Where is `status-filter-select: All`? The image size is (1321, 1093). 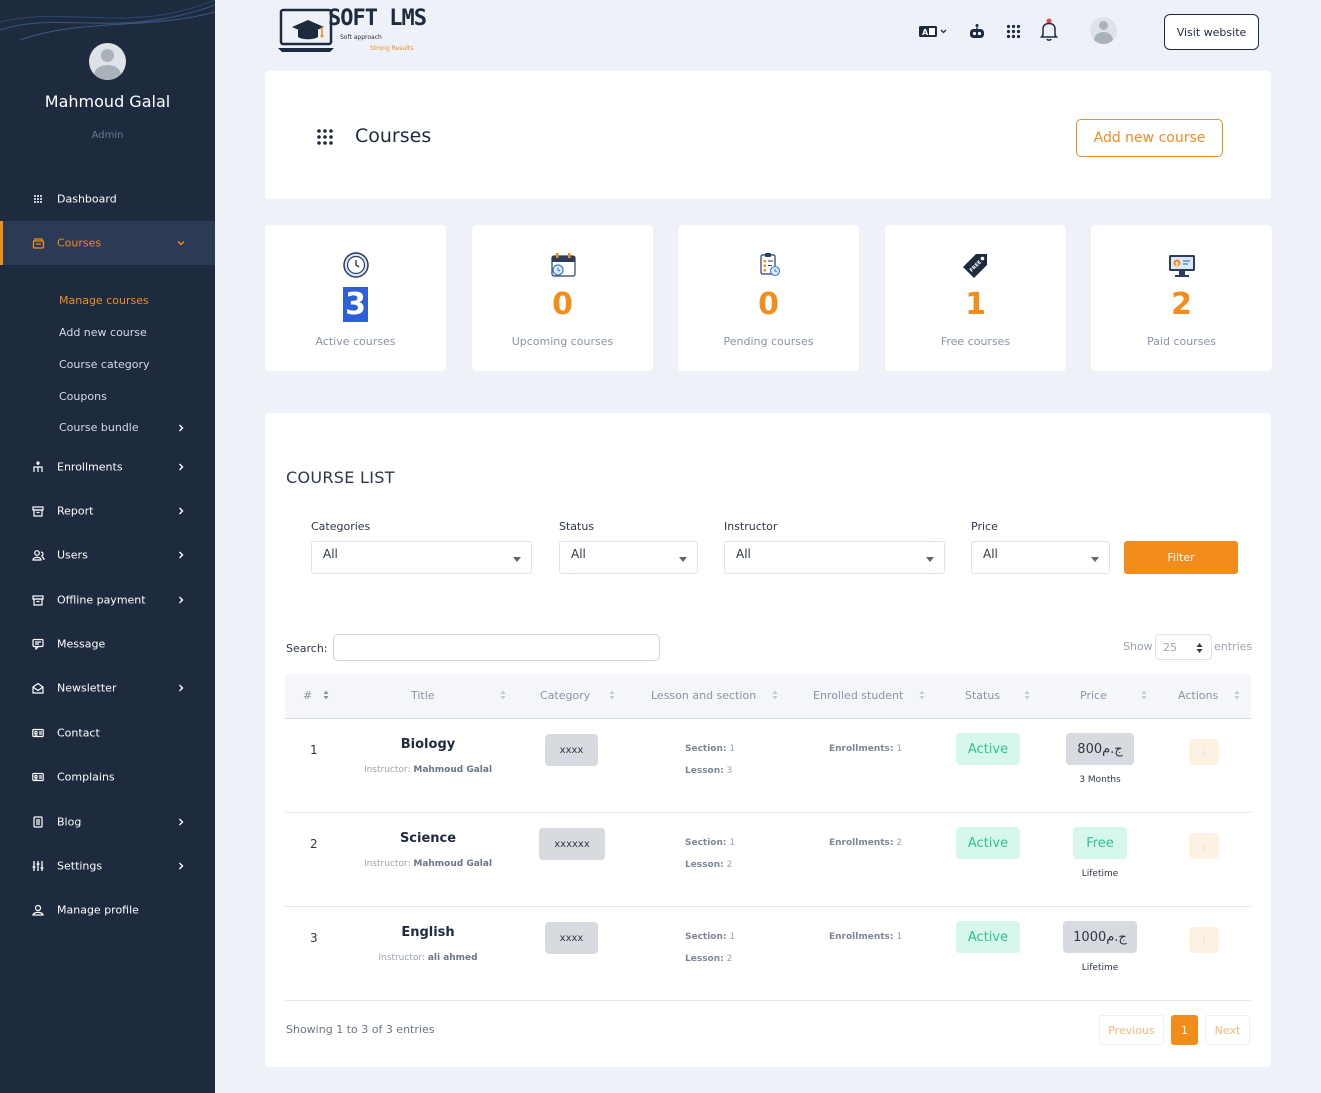 status-filter-select: All is located at coordinates (628, 557).